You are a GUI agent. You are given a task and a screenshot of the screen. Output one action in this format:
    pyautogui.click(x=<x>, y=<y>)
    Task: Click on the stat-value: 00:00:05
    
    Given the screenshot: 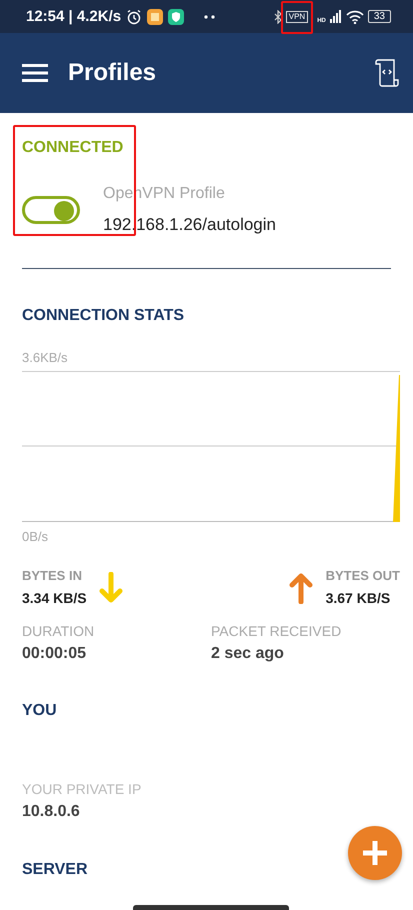 What is the action you would take?
    pyautogui.click(x=55, y=654)
    